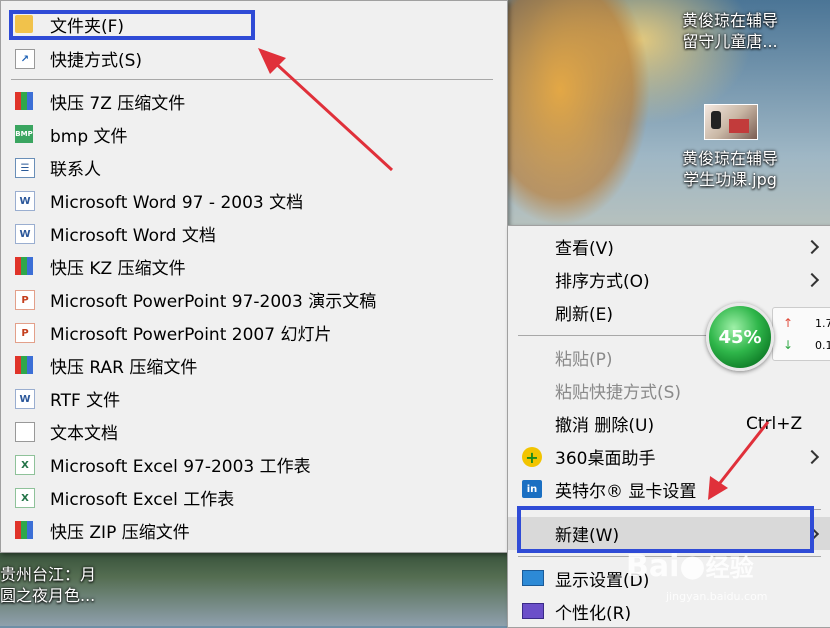 The height and width of the screenshot is (628, 830). What do you see at coordinates (84, 434) in the screenshot?
I see `new-submenu-item-label: 文本文档` at bounding box center [84, 434].